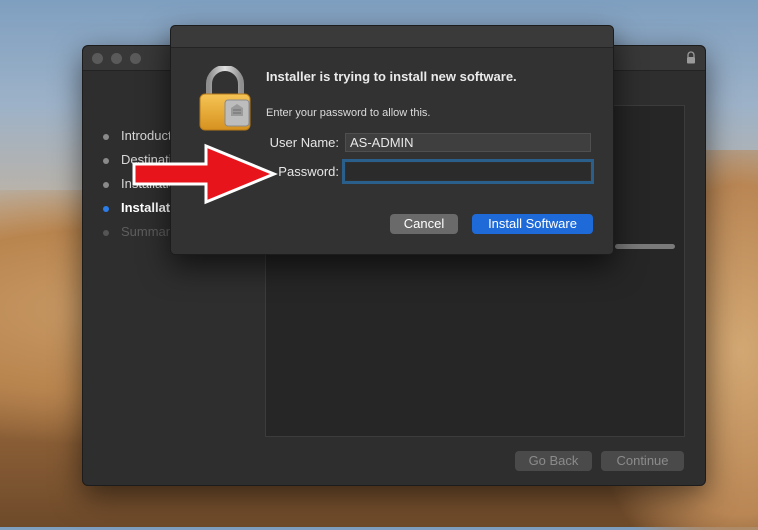 Image resolution: width=758 pixels, height=530 pixels. What do you see at coordinates (532, 224) in the screenshot?
I see `install-software-button: Install Software` at bounding box center [532, 224].